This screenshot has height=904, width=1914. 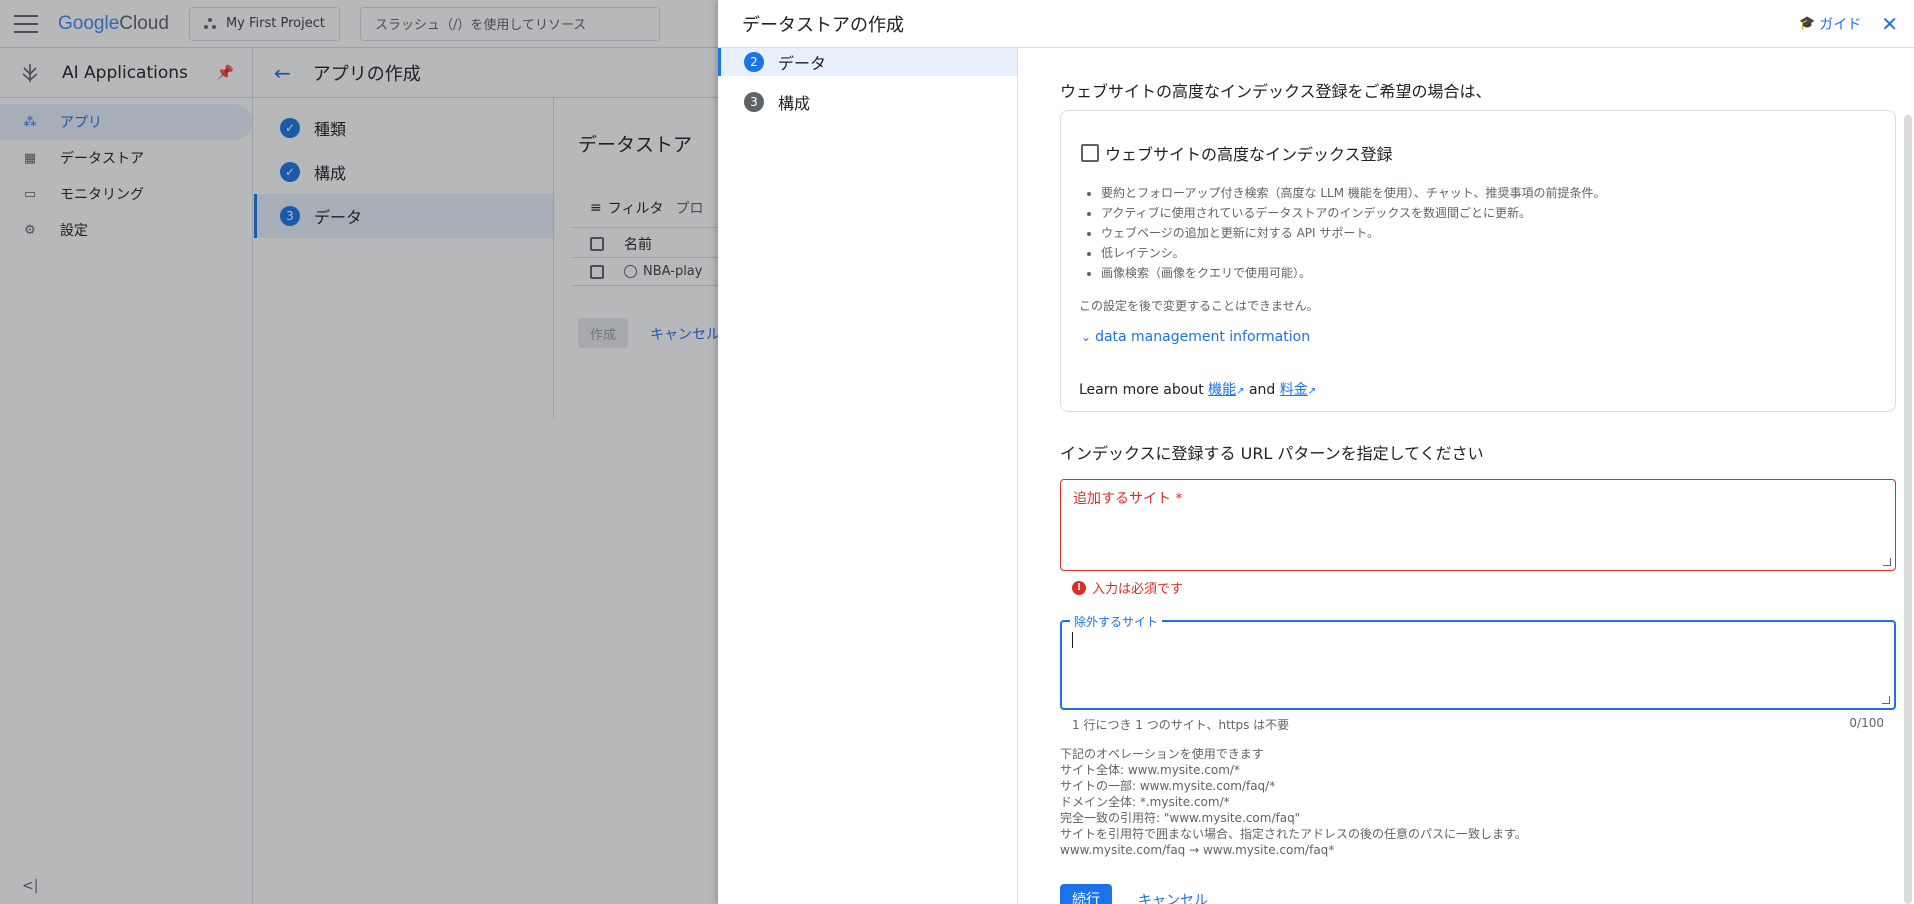 What do you see at coordinates (1168, 786) in the screenshot?
I see `ops-line: サイトの一部: www.mysite.com/faq/*` at bounding box center [1168, 786].